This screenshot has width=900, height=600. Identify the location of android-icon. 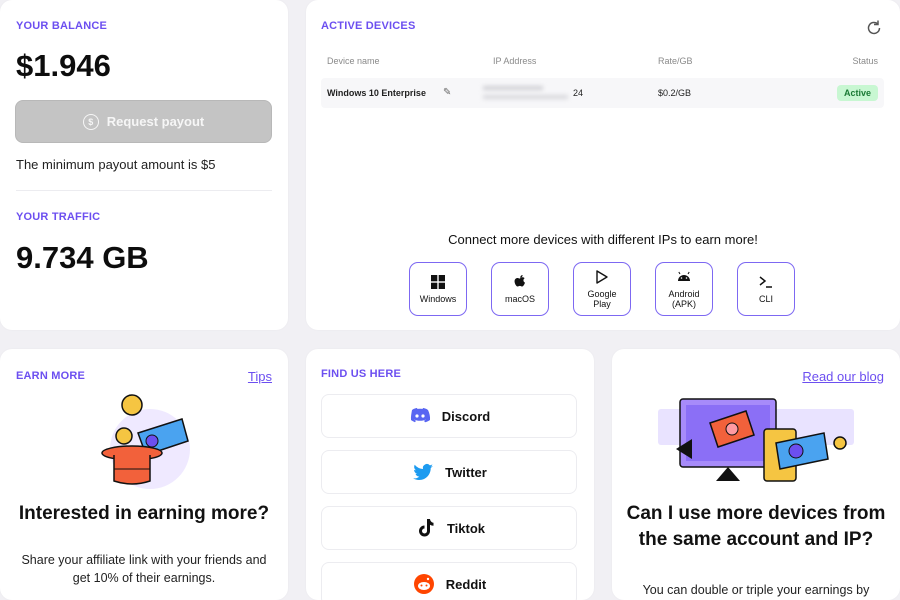
(684, 276).